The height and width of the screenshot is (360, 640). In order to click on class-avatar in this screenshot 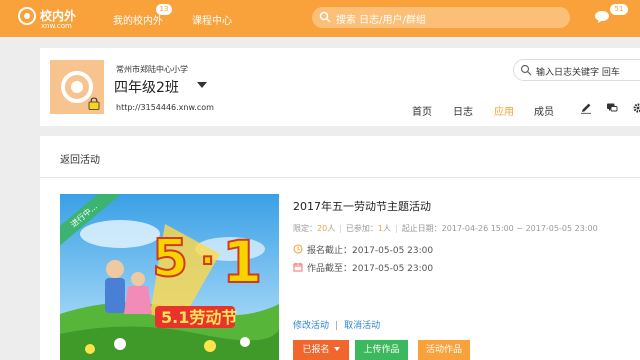, I will do `click(77, 87)`.